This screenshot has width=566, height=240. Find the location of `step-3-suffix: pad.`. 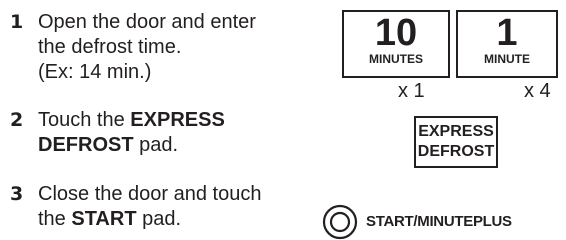

step-3-suffix: pad. is located at coordinates (159, 219).